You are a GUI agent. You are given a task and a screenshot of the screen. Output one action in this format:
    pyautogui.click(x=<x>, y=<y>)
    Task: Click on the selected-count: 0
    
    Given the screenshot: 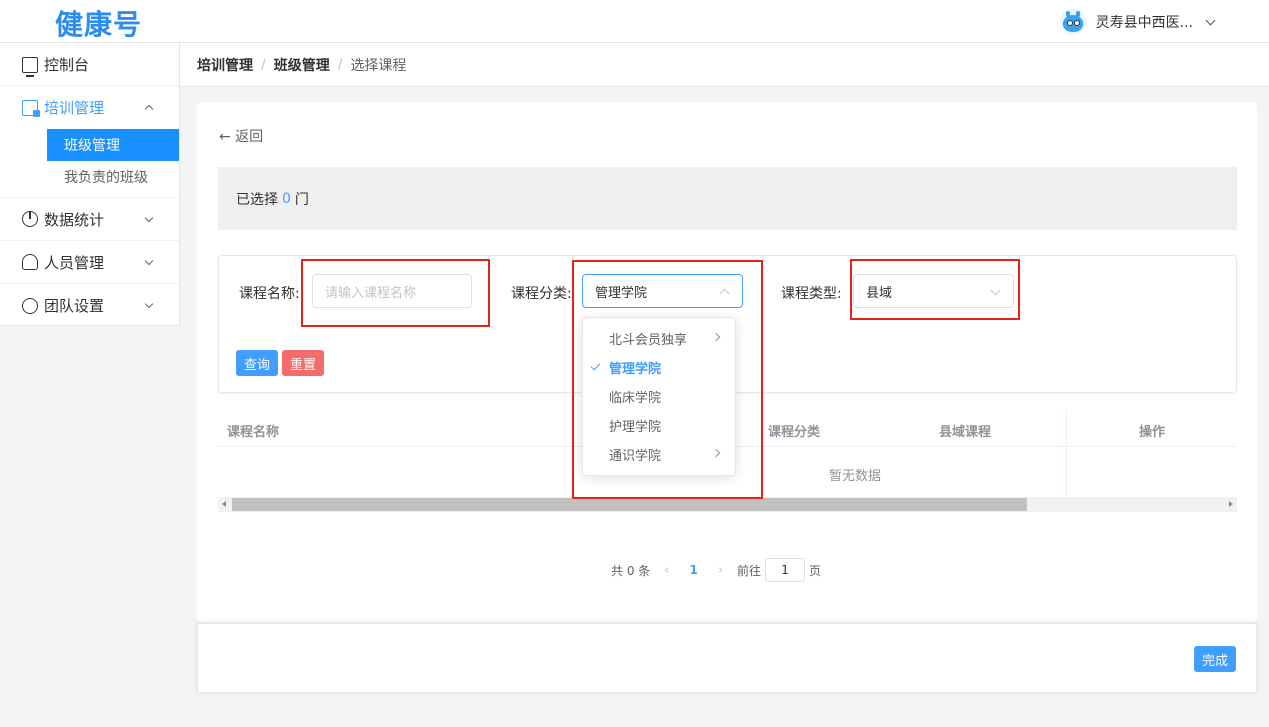 What is the action you would take?
    pyautogui.click(x=286, y=198)
    